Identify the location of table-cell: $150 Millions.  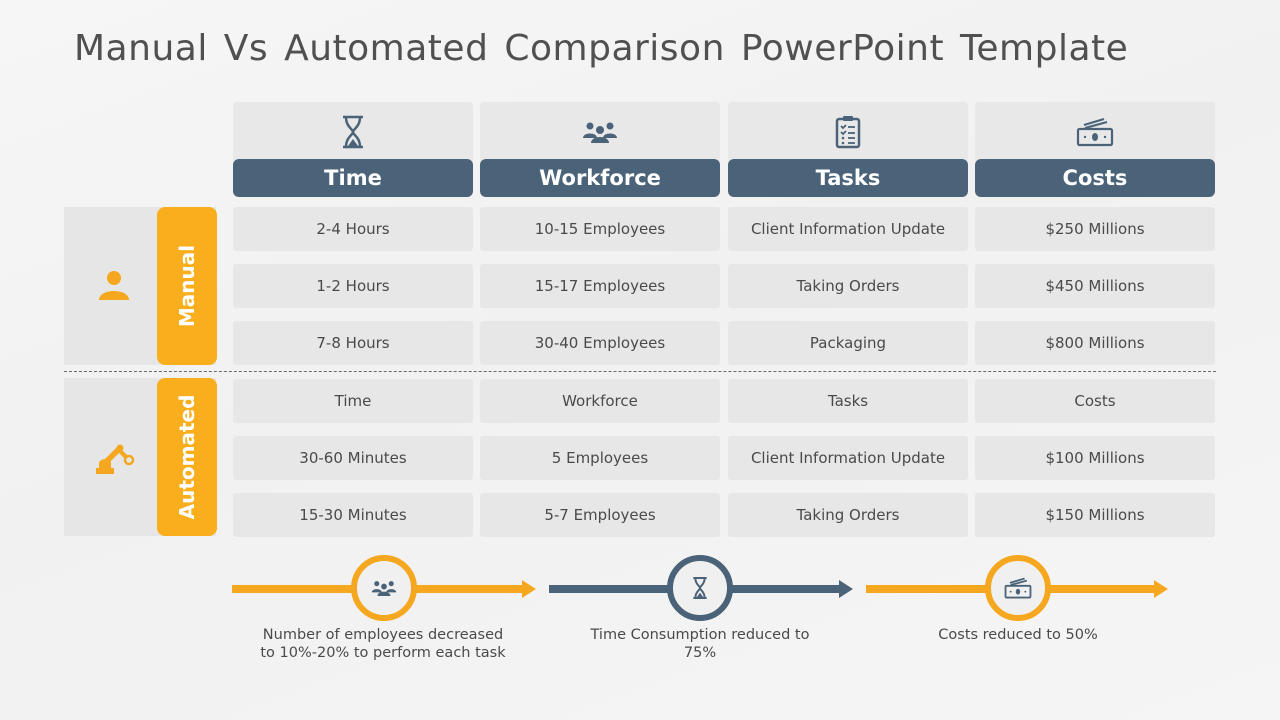
(1095, 515).